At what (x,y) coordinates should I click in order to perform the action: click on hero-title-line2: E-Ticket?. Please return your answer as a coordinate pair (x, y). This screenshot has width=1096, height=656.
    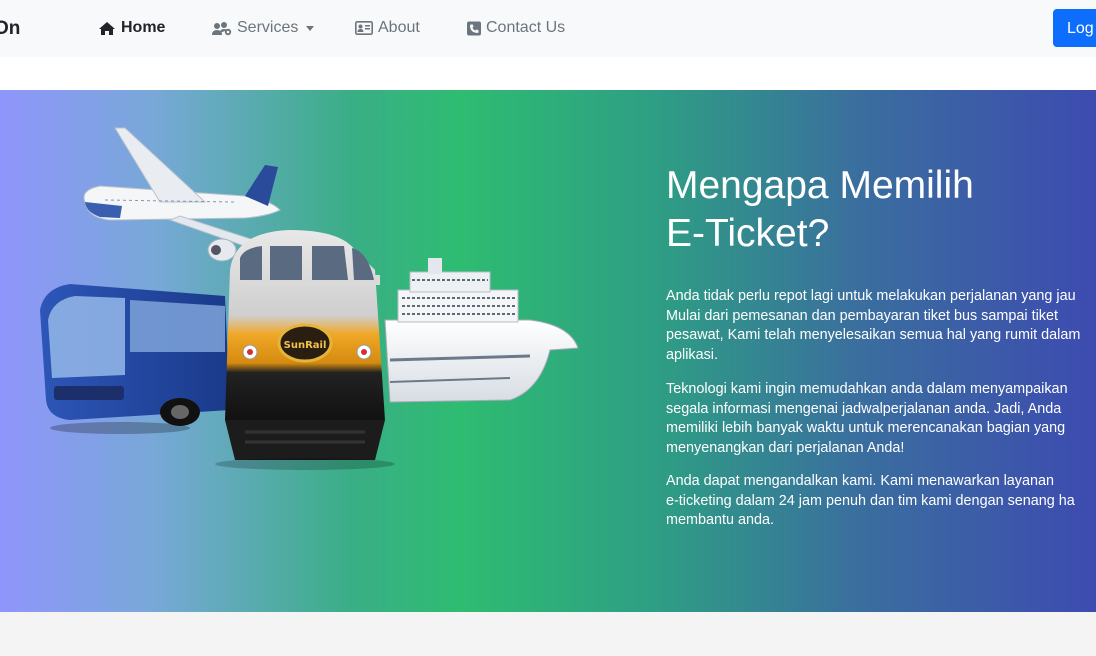
    Looking at the image, I should click on (748, 233).